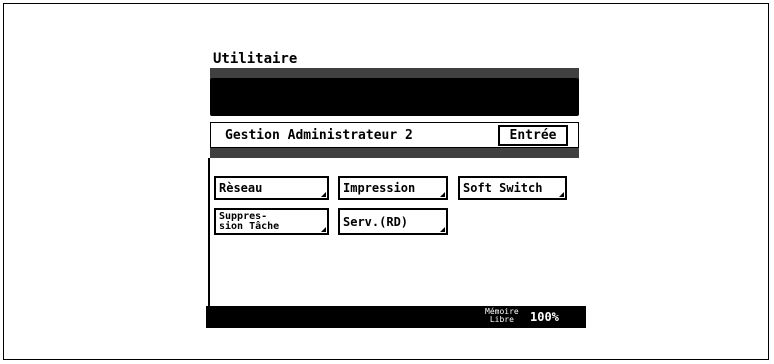 This screenshot has height=364, width=774. What do you see at coordinates (544, 317) in the screenshot?
I see `free-memory-value: 100%` at bounding box center [544, 317].